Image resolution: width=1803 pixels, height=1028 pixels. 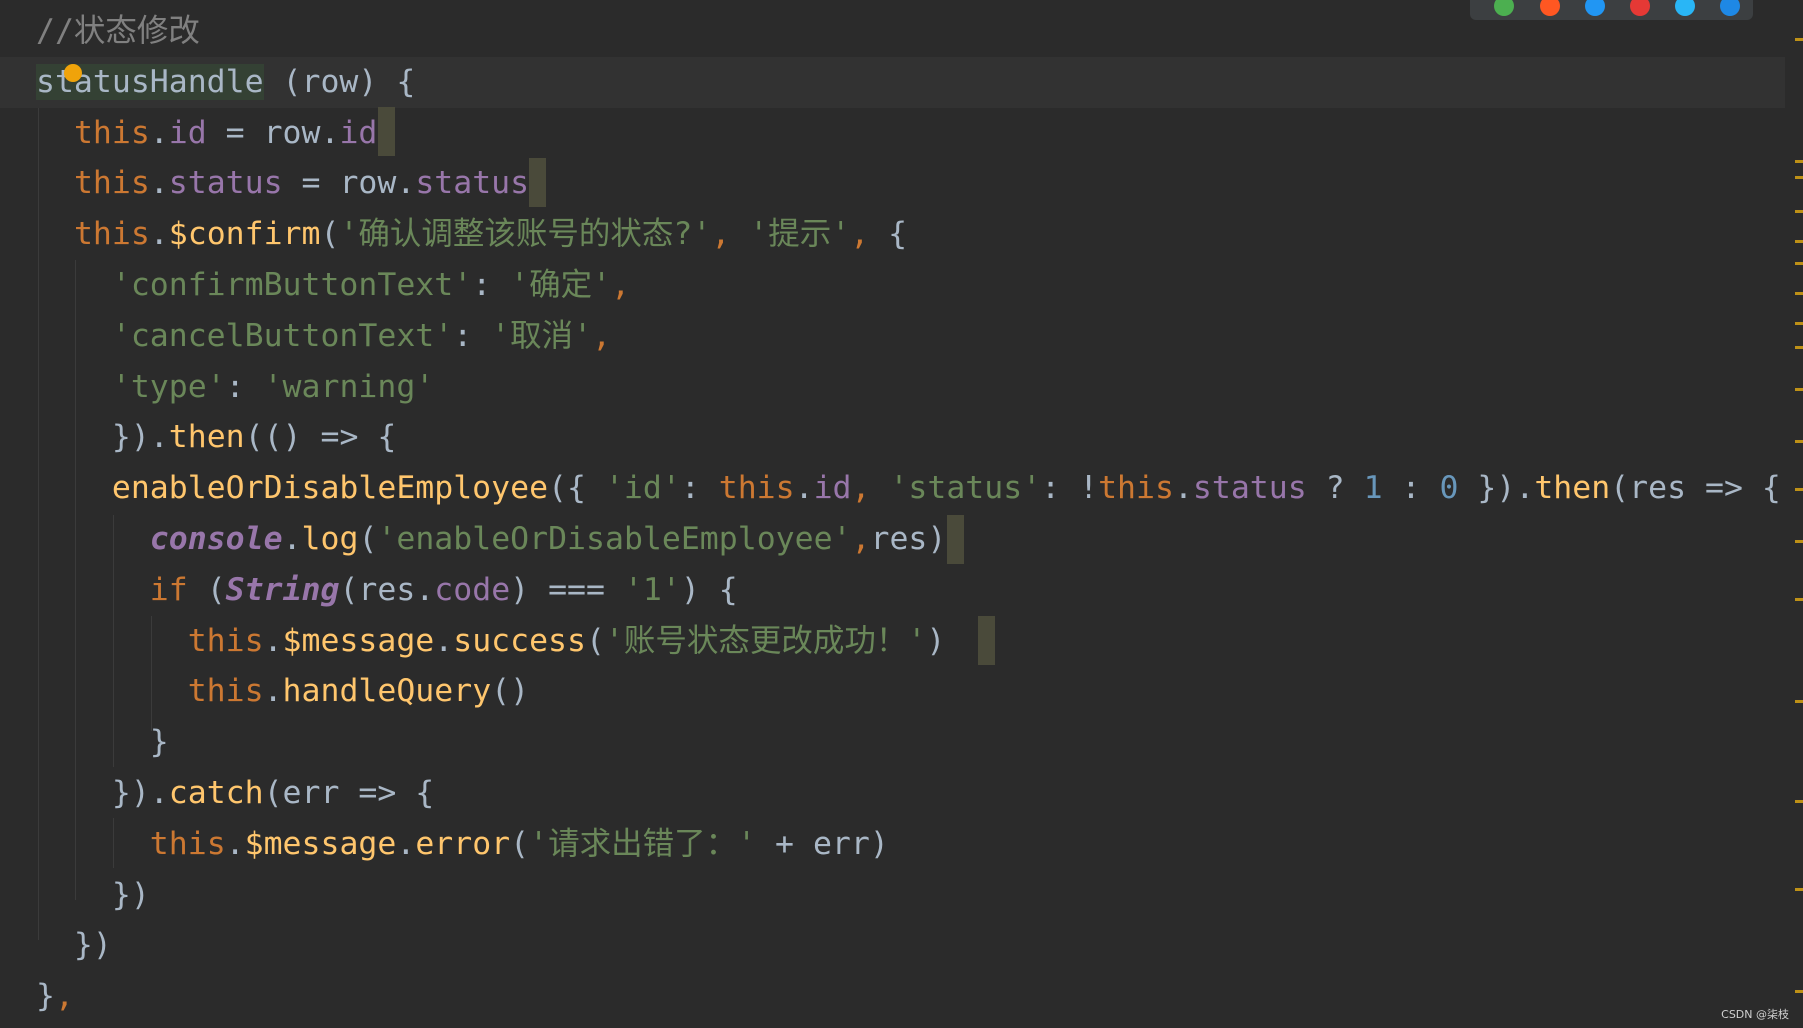 What do you see at coordinates (73, 73) in the screenshot?
I see `lightbulb-icon` at bounding box center [73, 73].